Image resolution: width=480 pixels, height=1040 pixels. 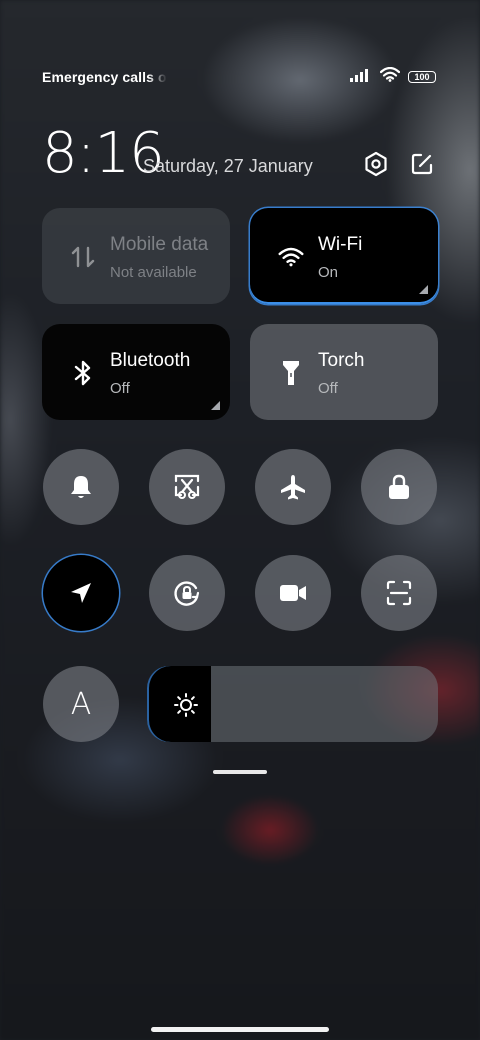 I want to click on battery-indicator: 100, so click(x=422, y=77).